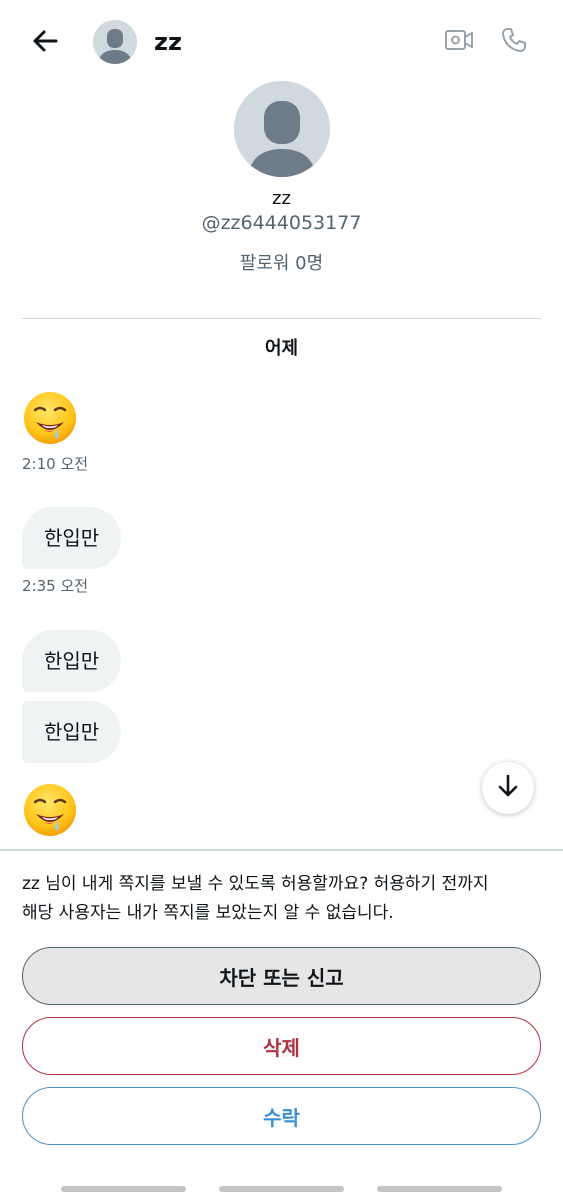  I want to click on arrow-left-icon, so click(45, 43).